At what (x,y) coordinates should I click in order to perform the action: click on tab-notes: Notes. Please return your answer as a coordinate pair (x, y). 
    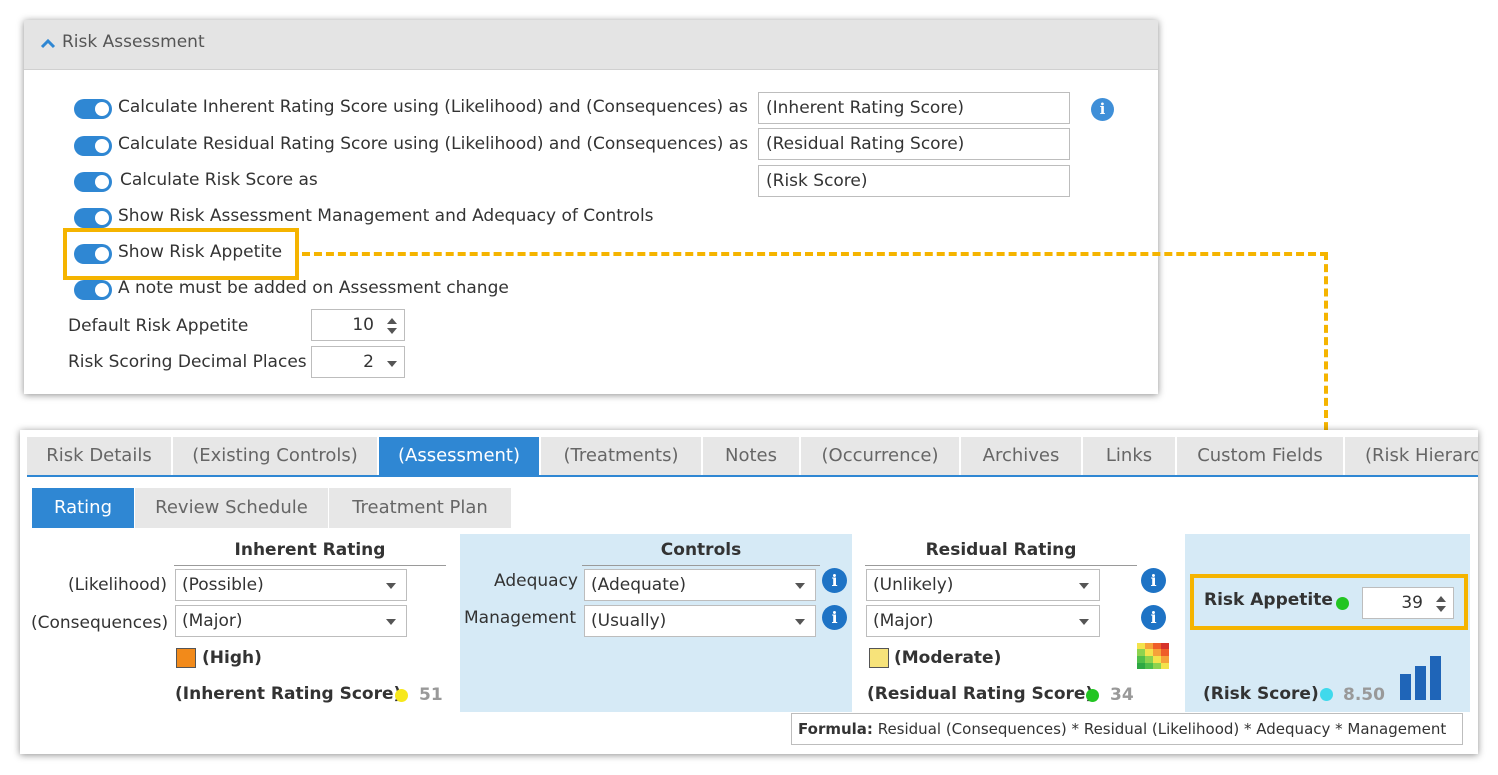
    Looking at the image, I should click on (752, 456).